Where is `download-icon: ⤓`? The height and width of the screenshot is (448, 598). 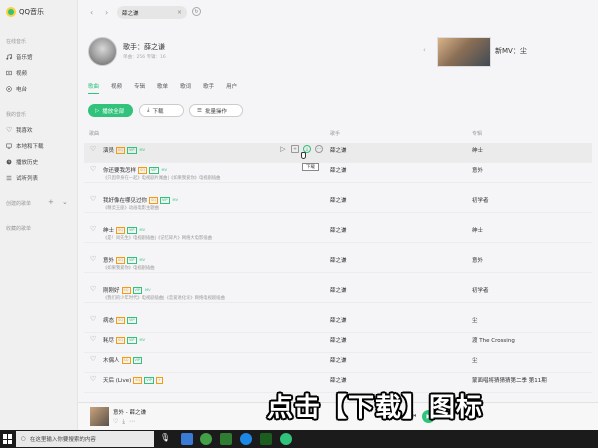 download-icon: ⤓ is located at coordinates (123, 422).